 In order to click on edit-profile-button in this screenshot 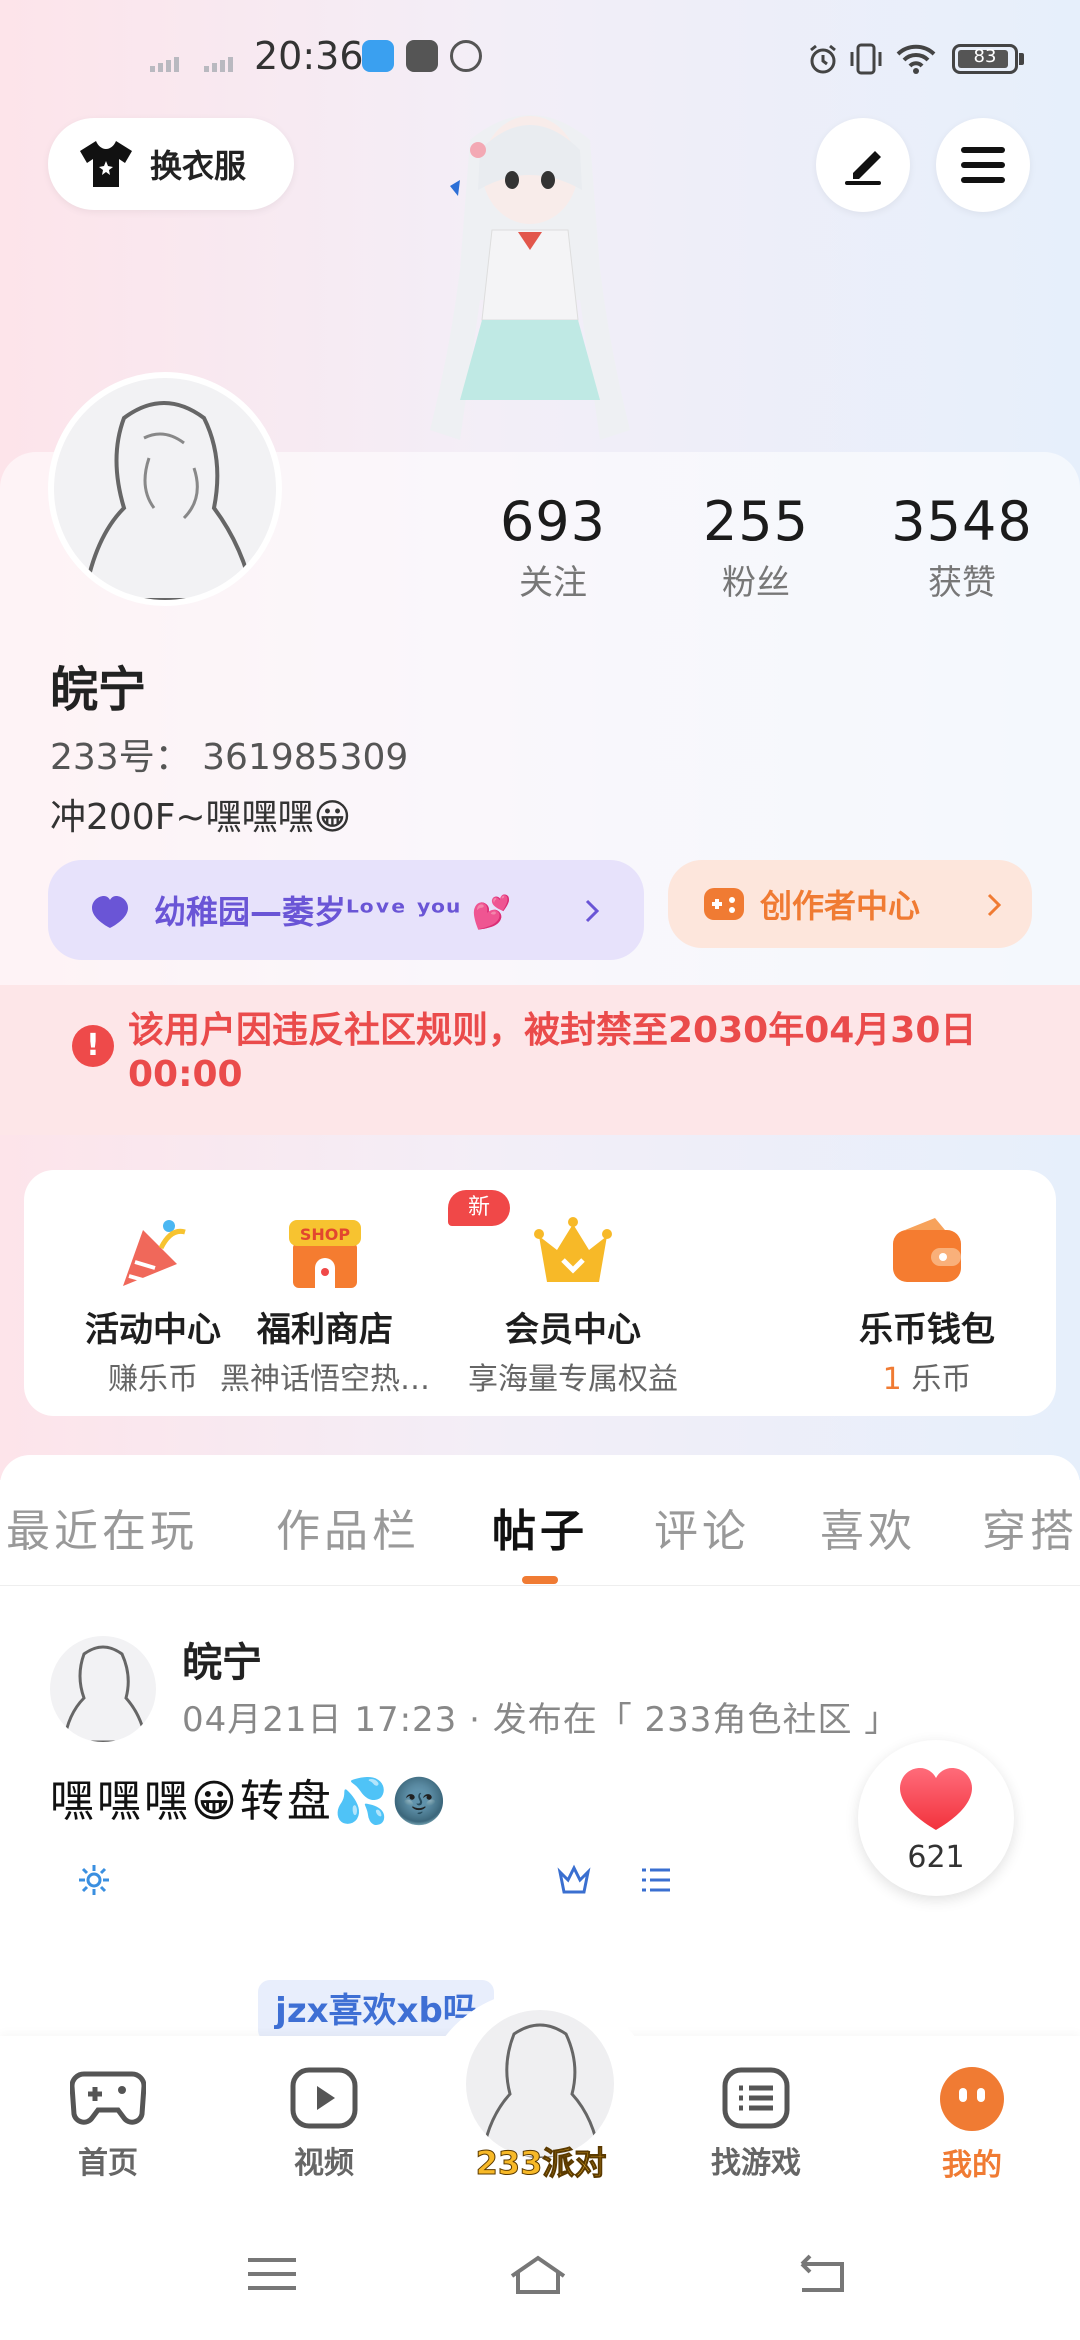, I will do `click(863, 165)`.